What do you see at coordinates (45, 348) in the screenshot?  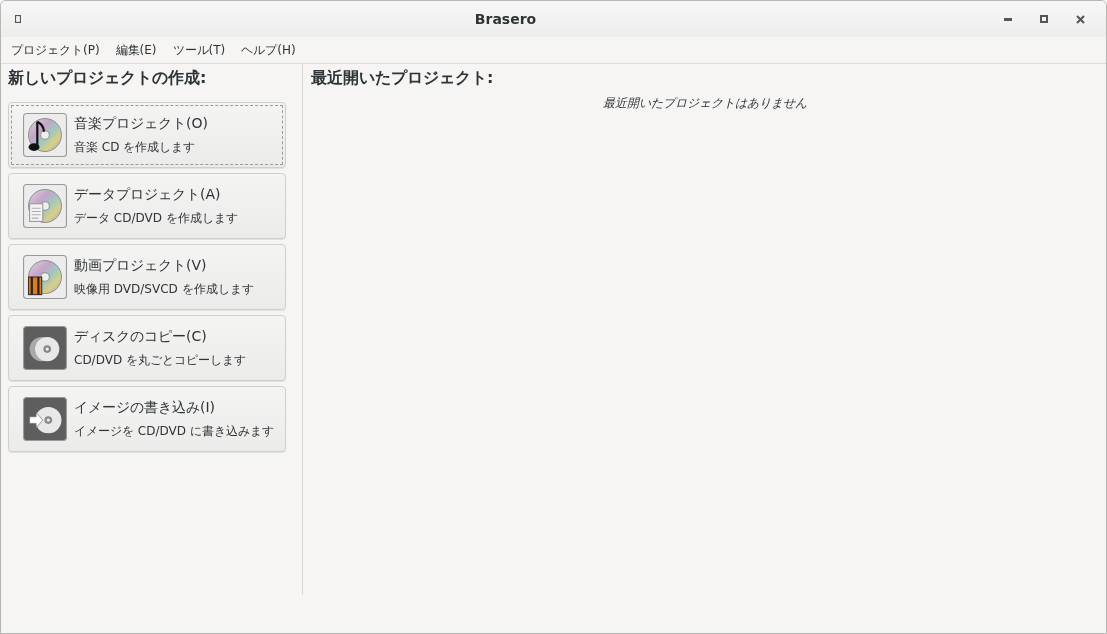 I see `disc-copy-icon` at bounding box center [45, 348].